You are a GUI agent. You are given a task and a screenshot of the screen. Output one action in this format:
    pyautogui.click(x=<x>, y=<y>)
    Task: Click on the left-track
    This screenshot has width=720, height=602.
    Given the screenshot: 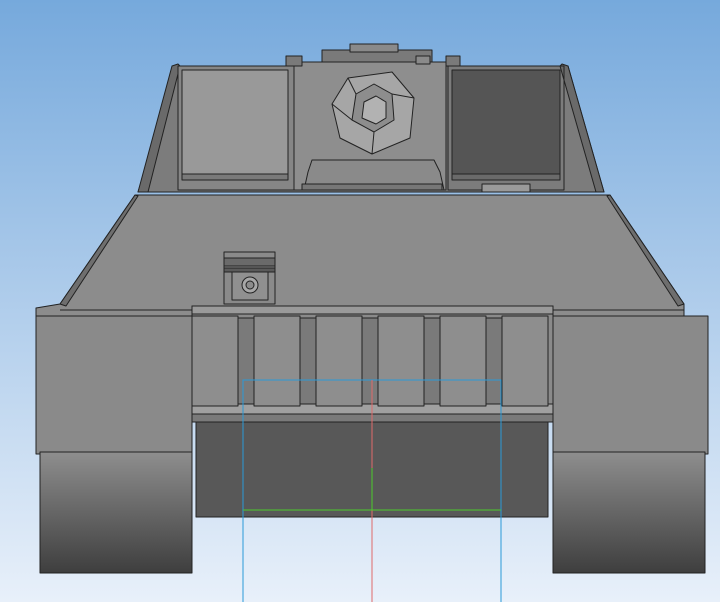 What is the action you would take?
    pyautogui.click(x=114, y=444)
    